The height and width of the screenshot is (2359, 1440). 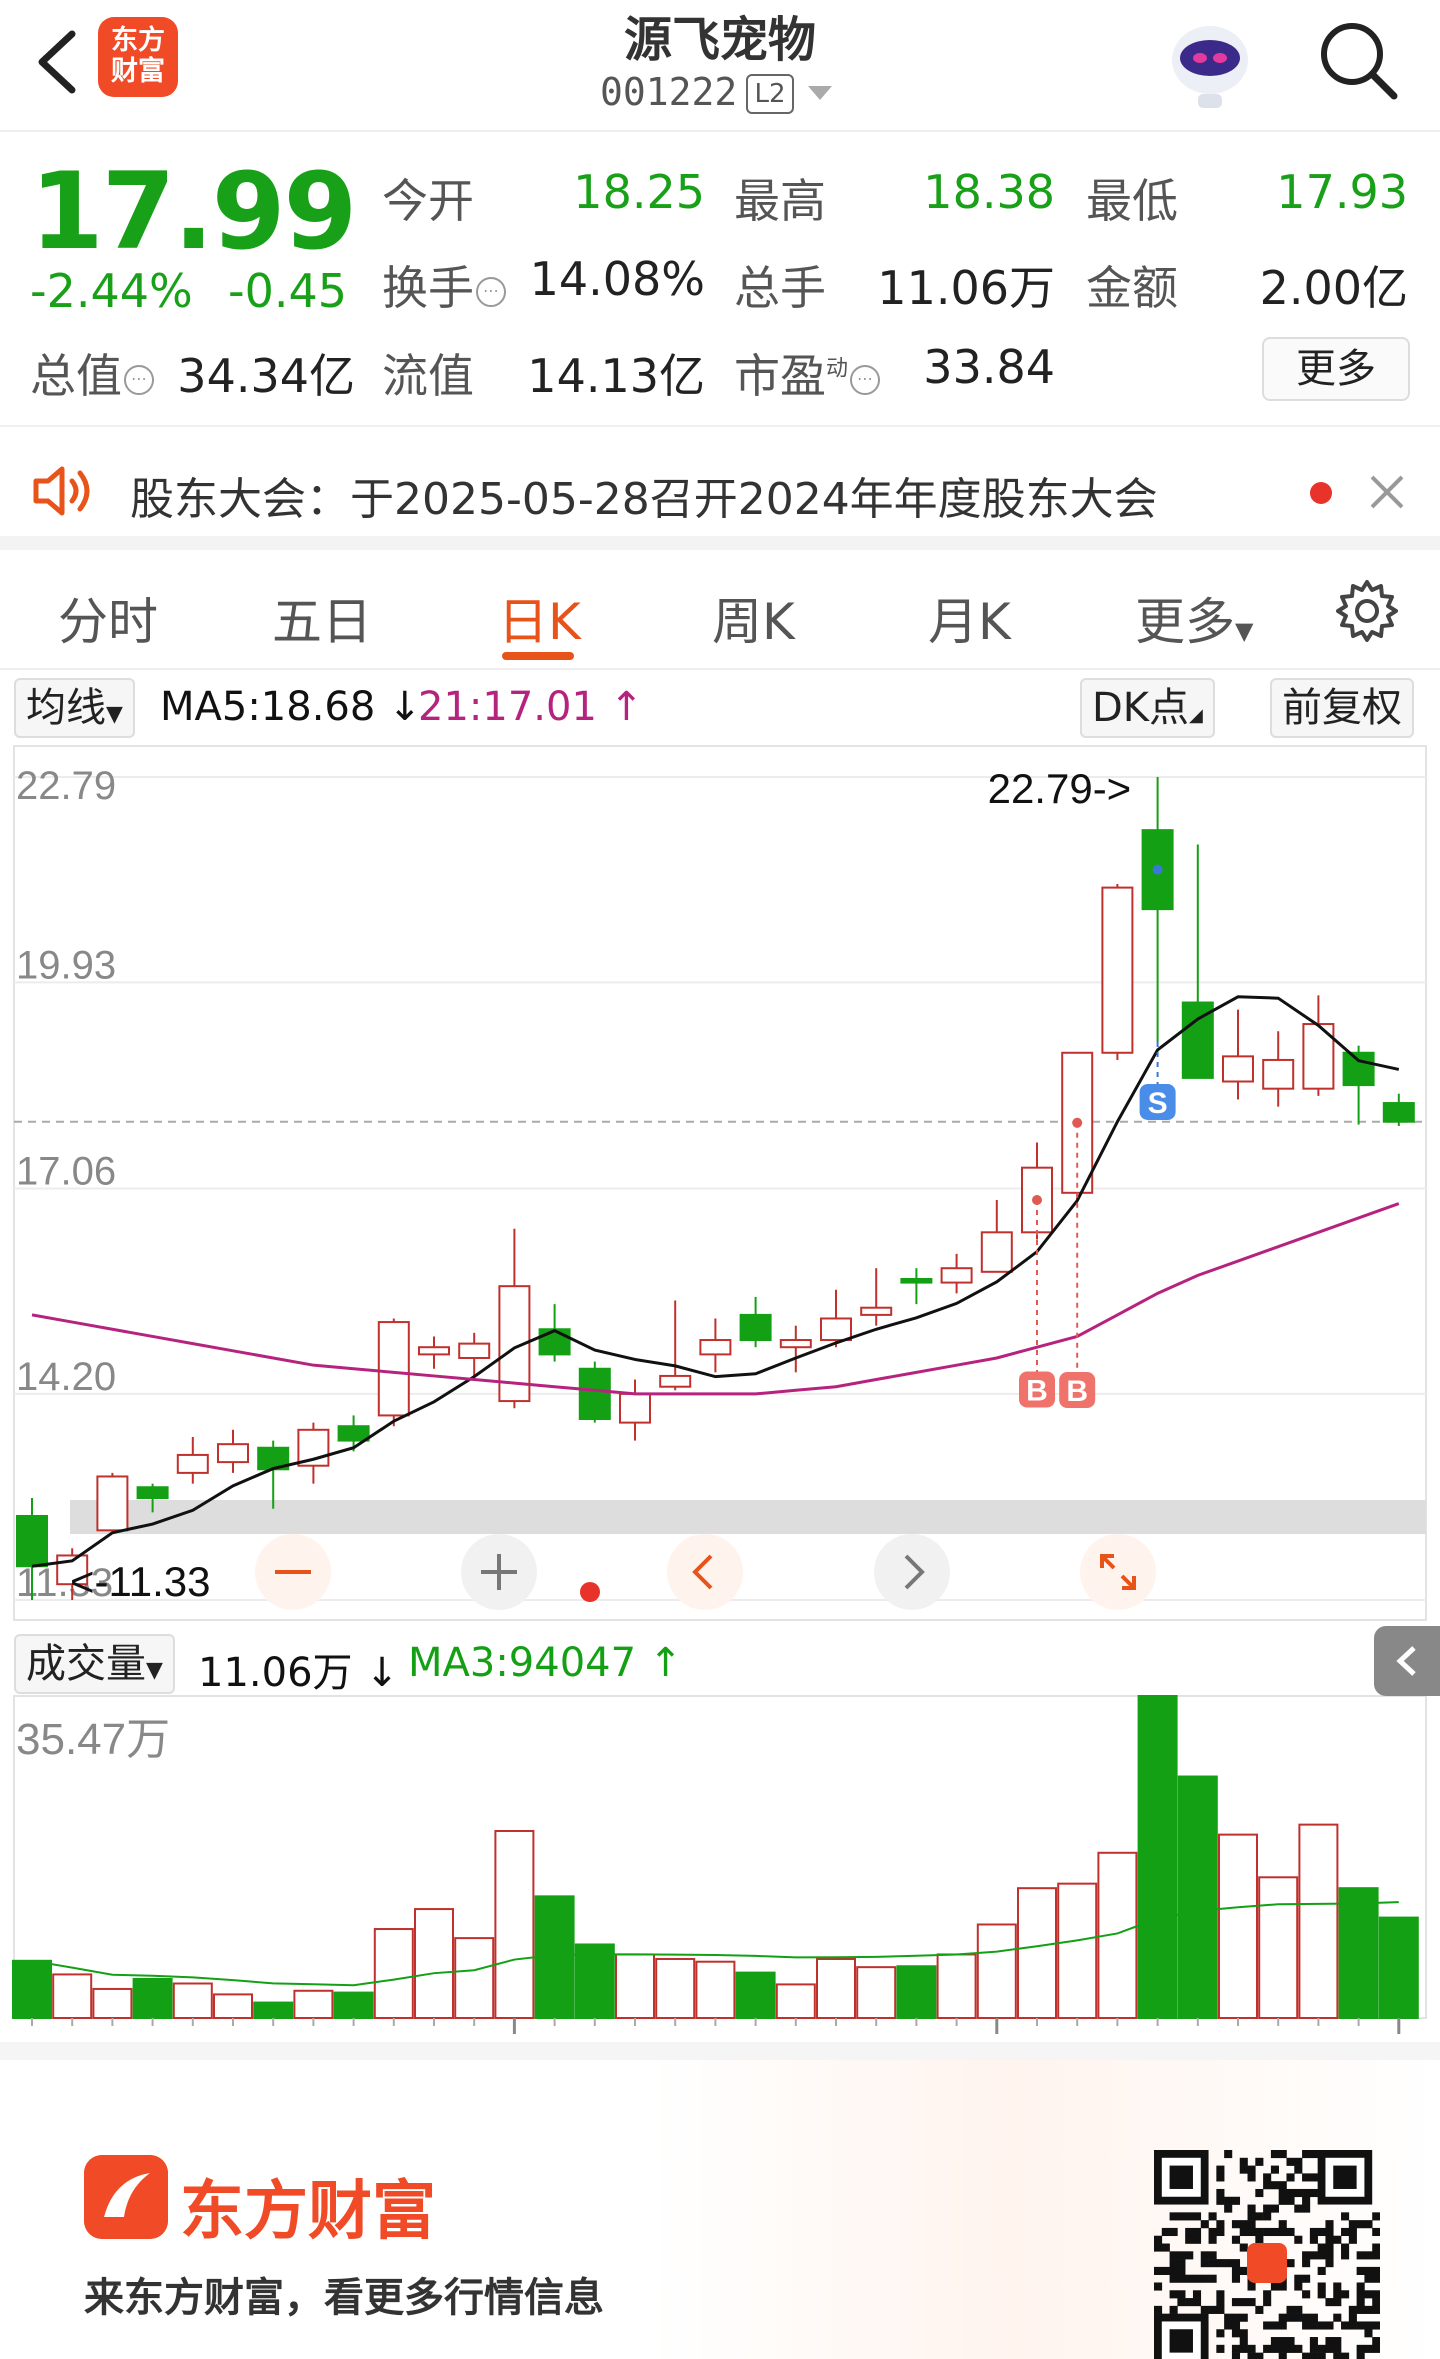 I want to click on signal-dot, so click(x=1077, y=1122).